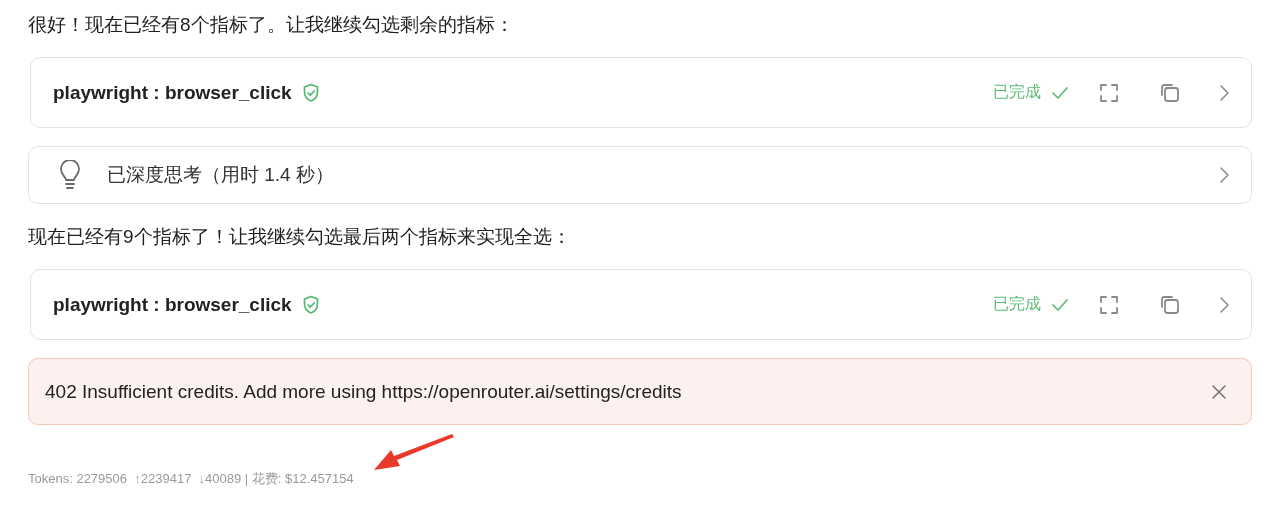  Describe the element at coordinates (300, 237) in the screenshot. I see `message-text: 现在已经有9个指标了！让我继续勾选最后两个指标来实现全选：` at that location.